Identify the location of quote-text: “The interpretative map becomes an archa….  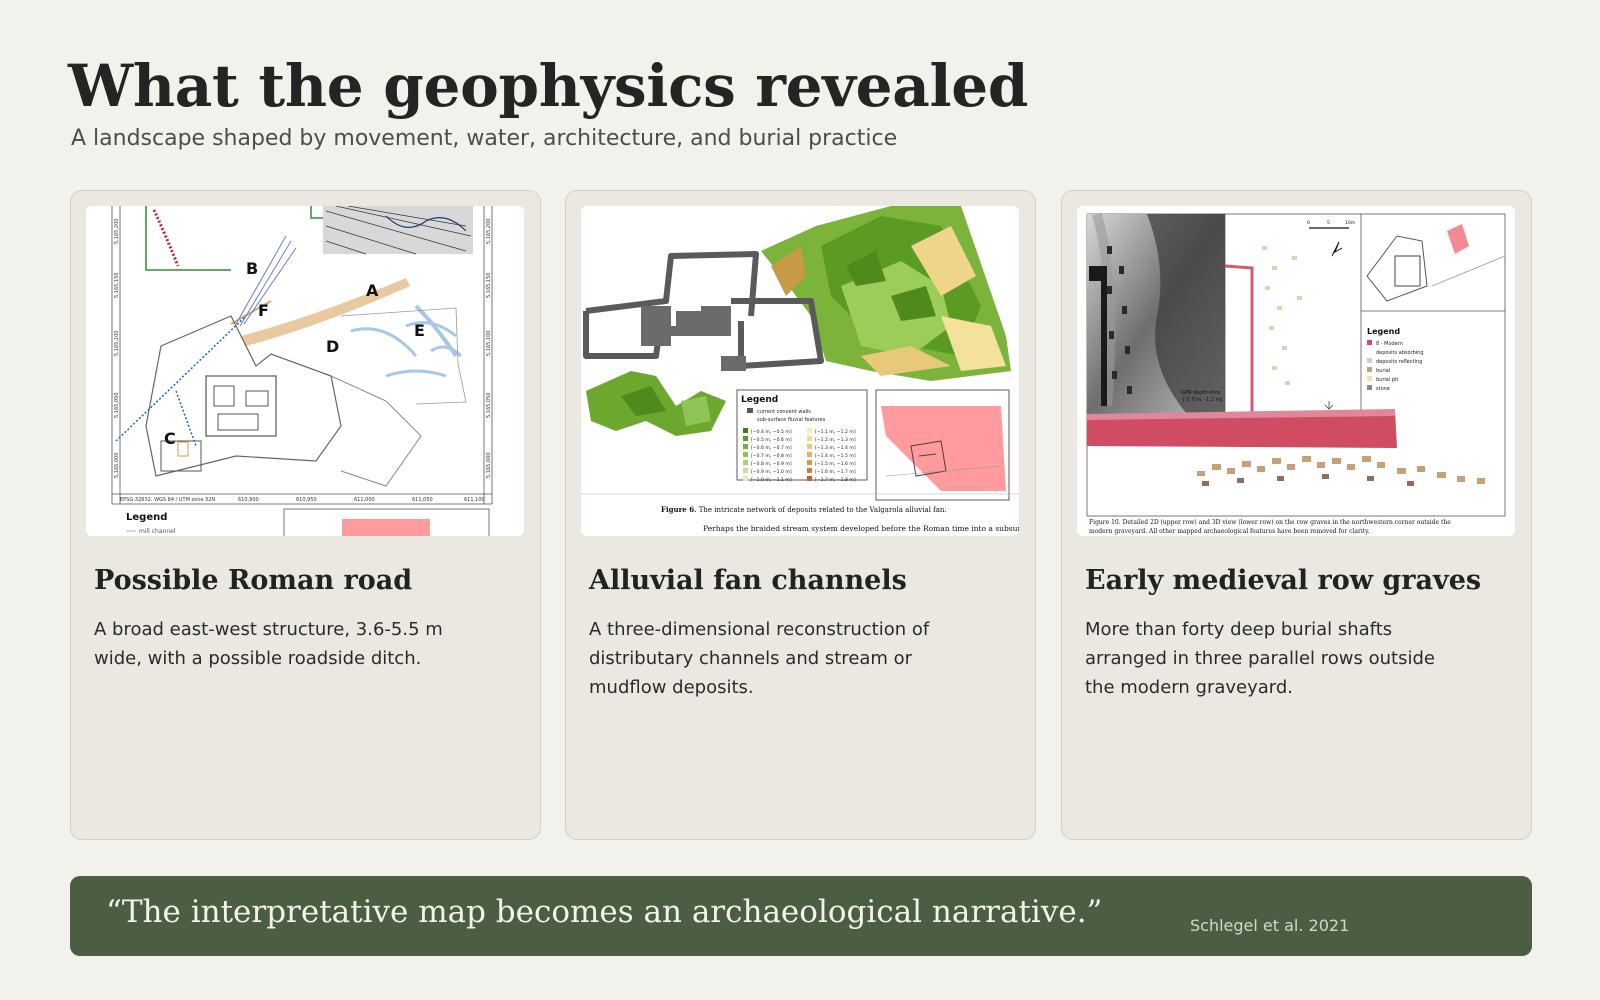
(604, 912).